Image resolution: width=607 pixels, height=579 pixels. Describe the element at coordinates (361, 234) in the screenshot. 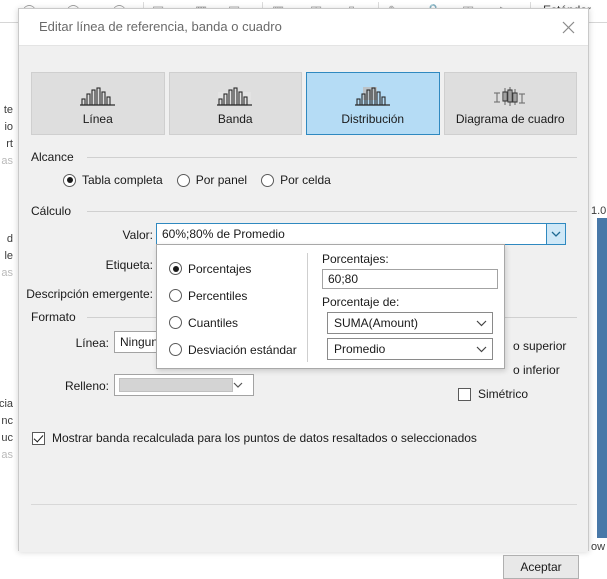

I see `value-combobox: 60%;80% de Promedio` at that location.